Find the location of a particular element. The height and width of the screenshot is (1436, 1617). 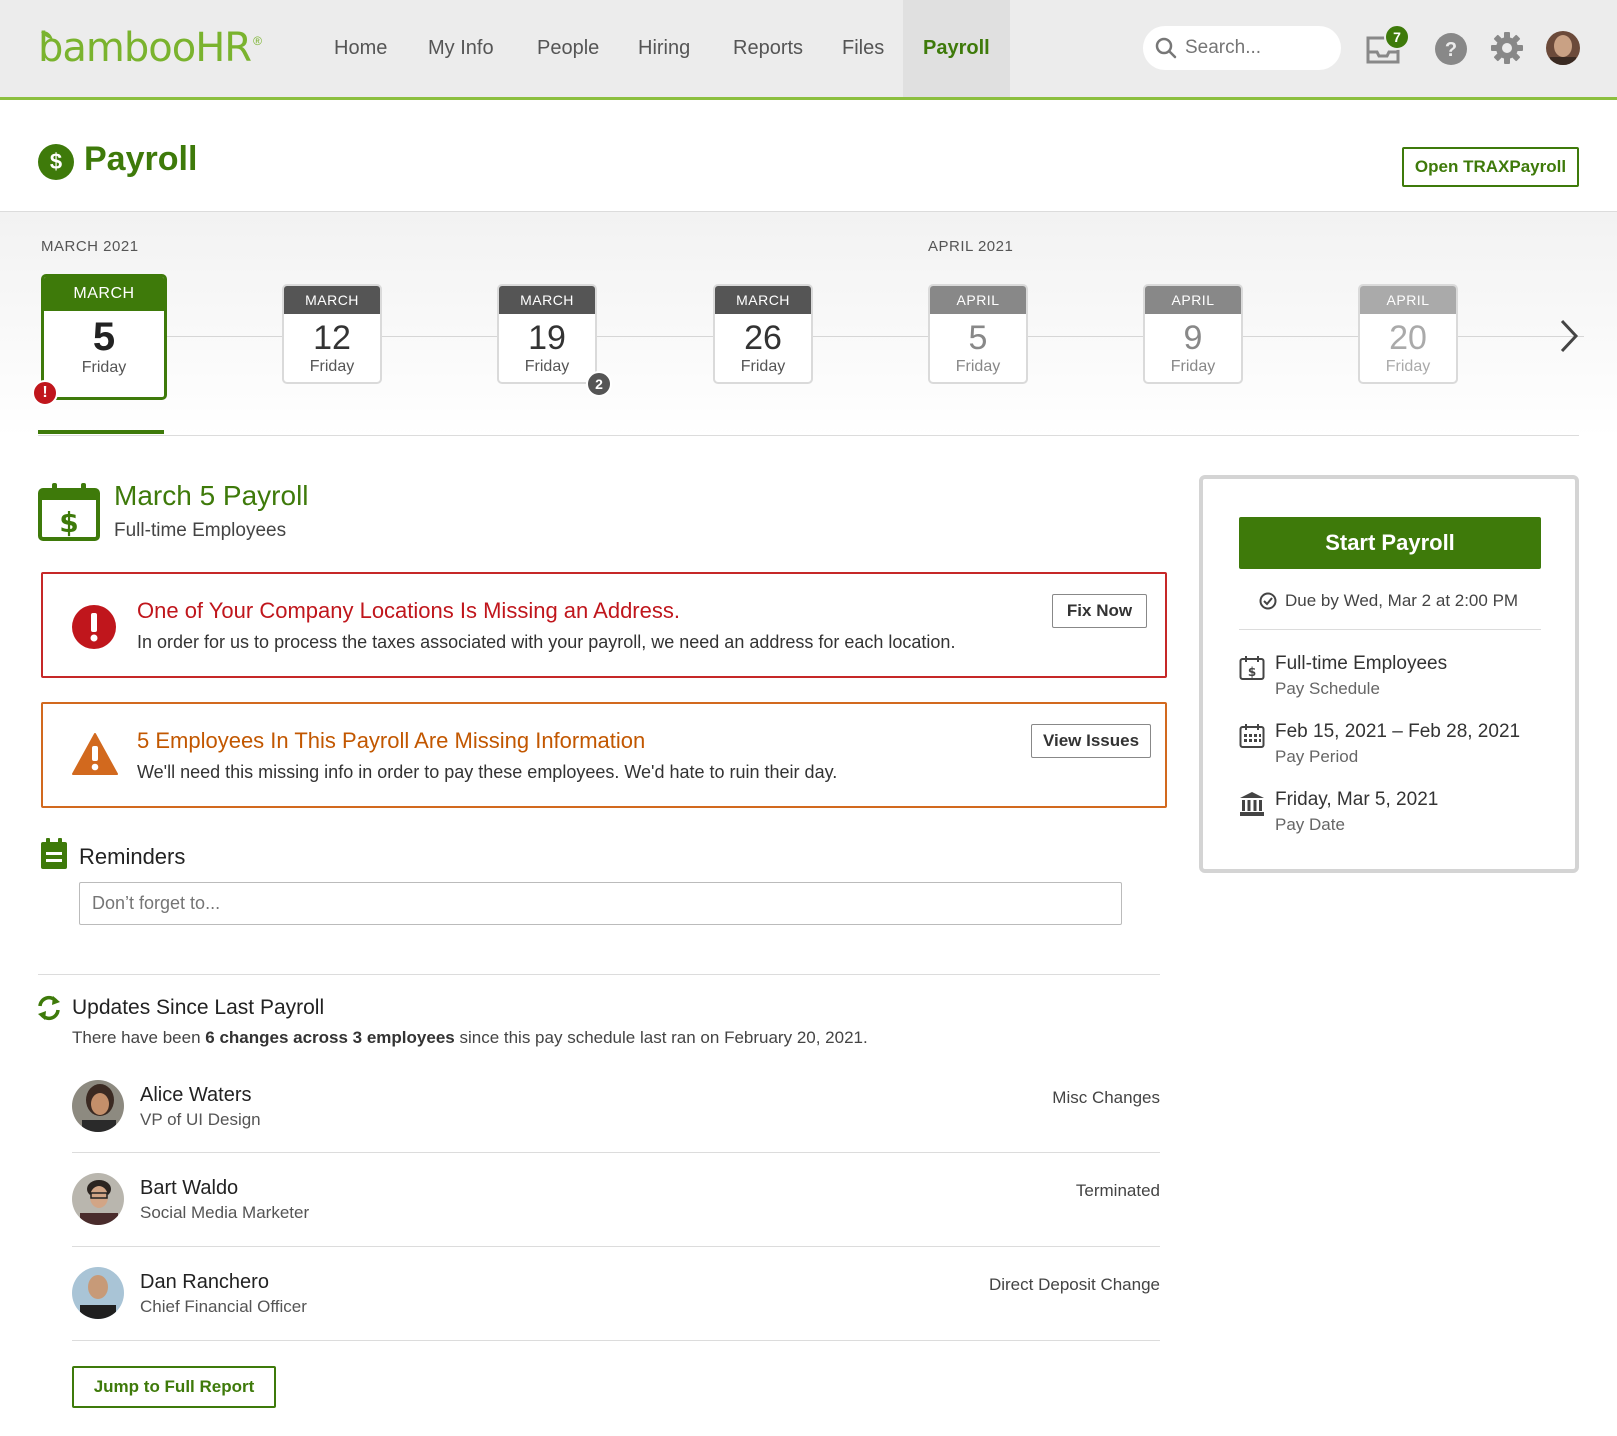

payroll-calendar-icon: $ is located at coordinates (69, 512).